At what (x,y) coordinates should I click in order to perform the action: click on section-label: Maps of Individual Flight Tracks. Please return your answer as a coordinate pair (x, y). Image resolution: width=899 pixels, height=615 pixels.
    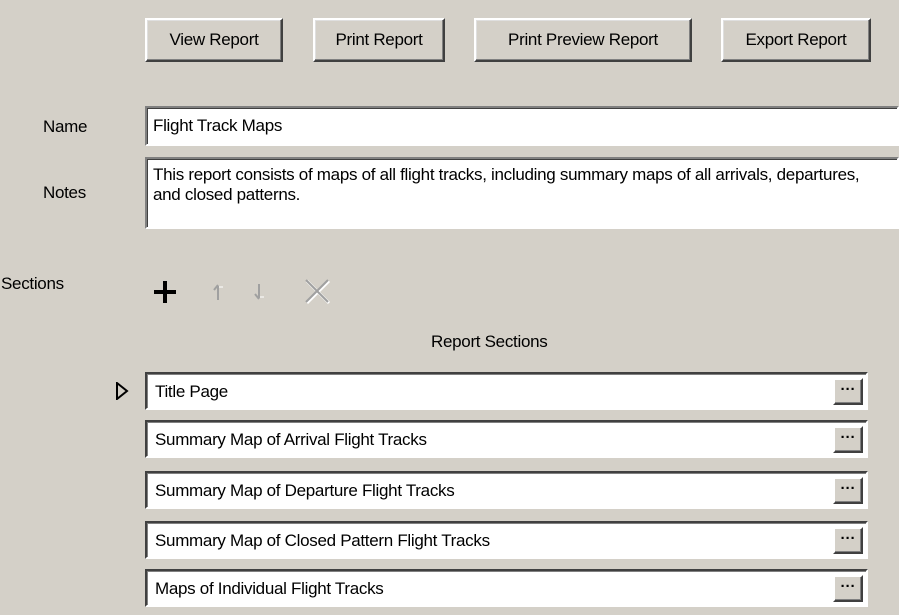
    Looking at the image, I should click on (269, 588).